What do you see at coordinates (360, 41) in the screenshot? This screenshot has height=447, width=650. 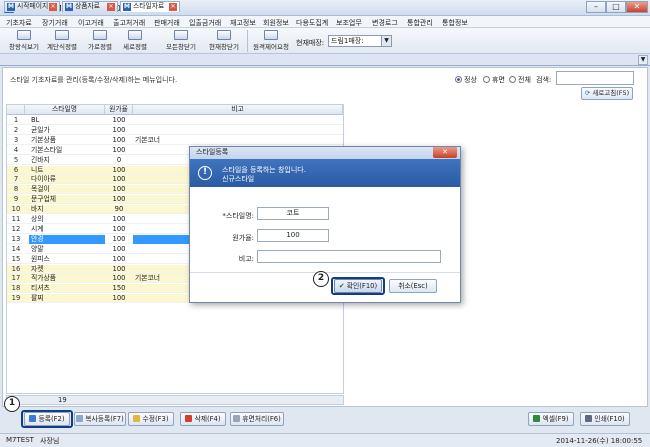 I see `store-select: 드림1매장: ▼` at bounding box center [360, 41].